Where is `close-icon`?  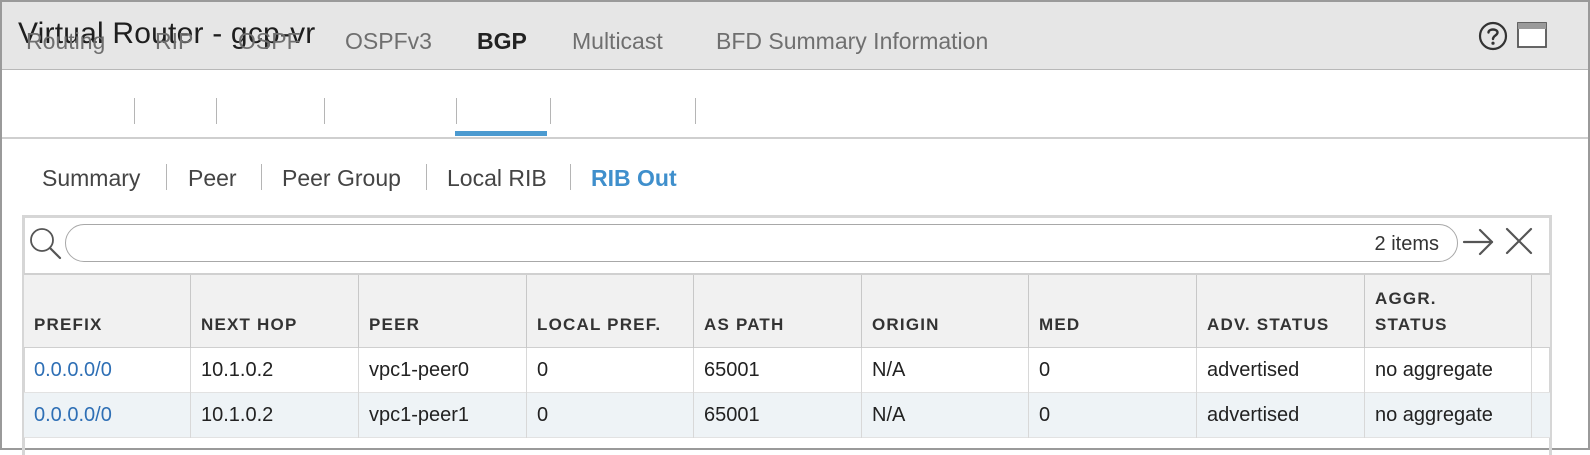 close-icon is located at coordinates (1519, 241).